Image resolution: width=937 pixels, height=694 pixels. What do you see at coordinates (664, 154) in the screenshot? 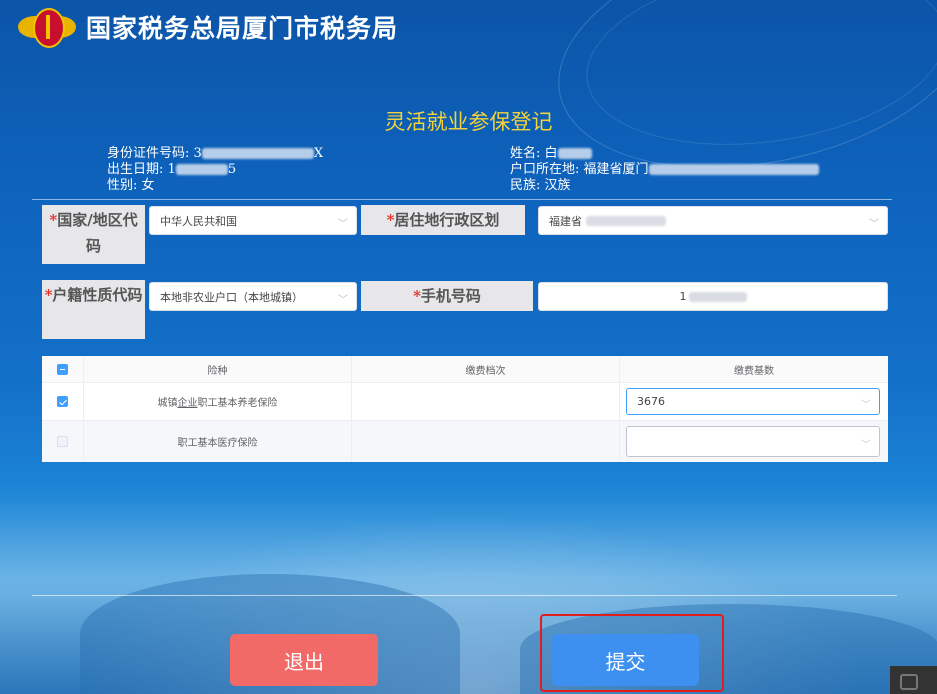
I see `name-row: 姓名: 白` at bounding box center [664, 154].